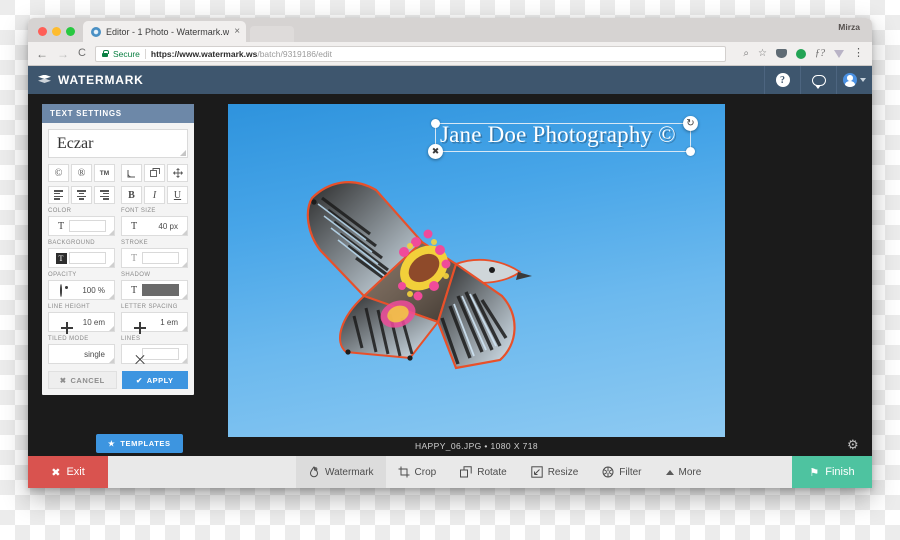 The height and width of the screenshot is (540, 900). I want to click on stroke-icon: T, so click(134, 258).